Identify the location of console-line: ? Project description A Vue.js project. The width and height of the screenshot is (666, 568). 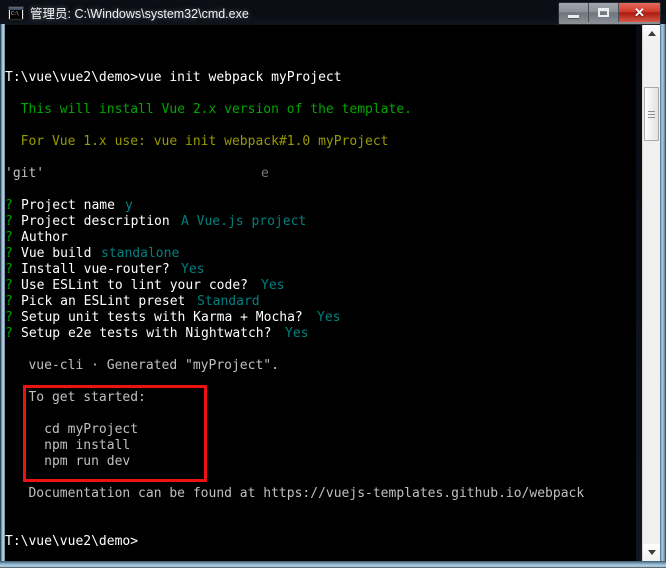
(155, 222).